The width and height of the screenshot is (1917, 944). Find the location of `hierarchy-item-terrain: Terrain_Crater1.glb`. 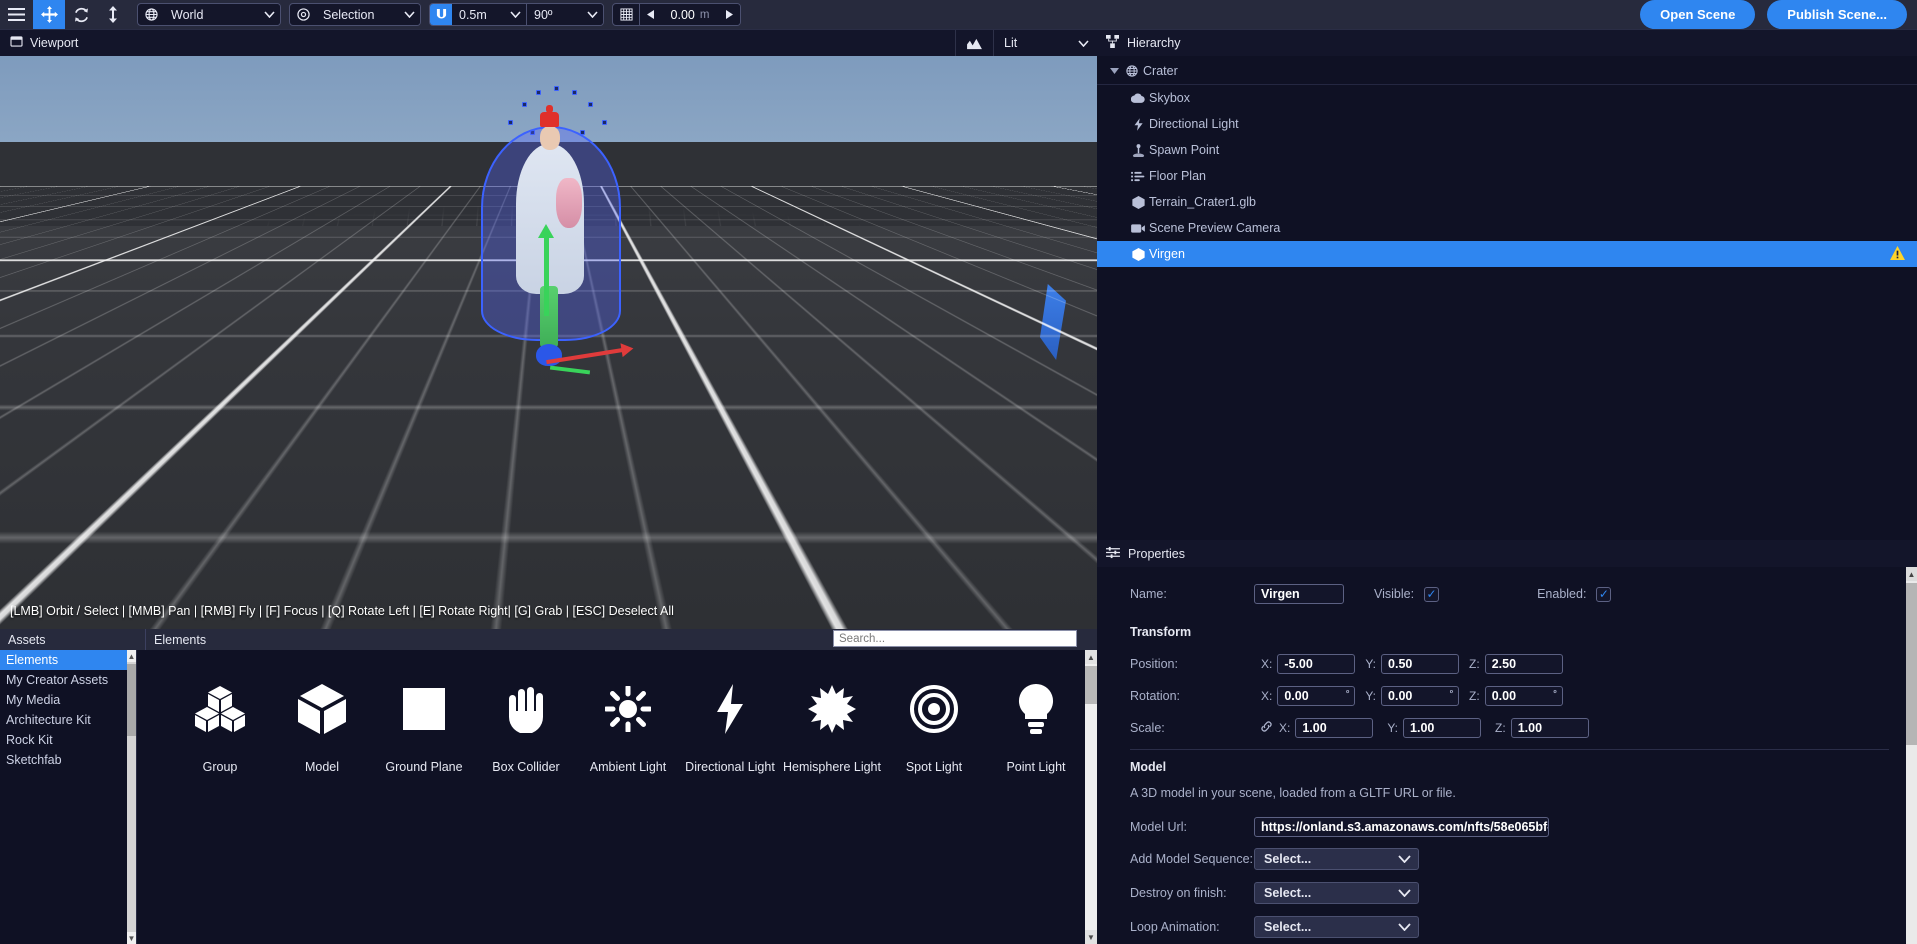

hierarchy-item-terrain: Terrain_Crater1.glb is located at coordinates (1507, 202).